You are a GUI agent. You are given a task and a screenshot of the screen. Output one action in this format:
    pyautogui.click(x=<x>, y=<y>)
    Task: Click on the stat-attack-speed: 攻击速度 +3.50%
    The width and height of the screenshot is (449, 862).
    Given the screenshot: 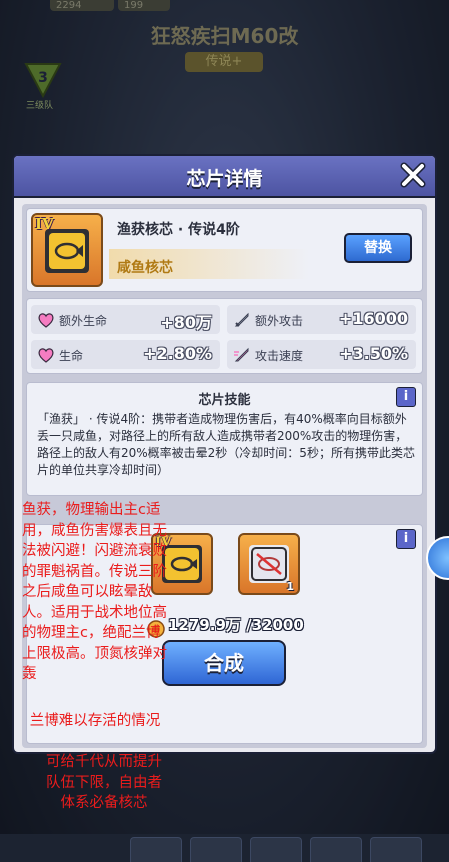 What is the action you would take?
    pyautogui.click(x=321, y=354)
    